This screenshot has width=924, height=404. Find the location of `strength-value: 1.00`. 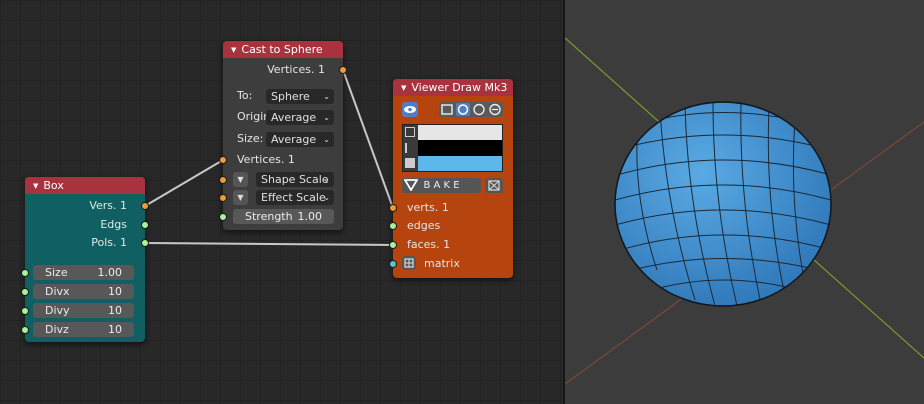

strength-value: 1.00 is located at coordinates (310, 216).